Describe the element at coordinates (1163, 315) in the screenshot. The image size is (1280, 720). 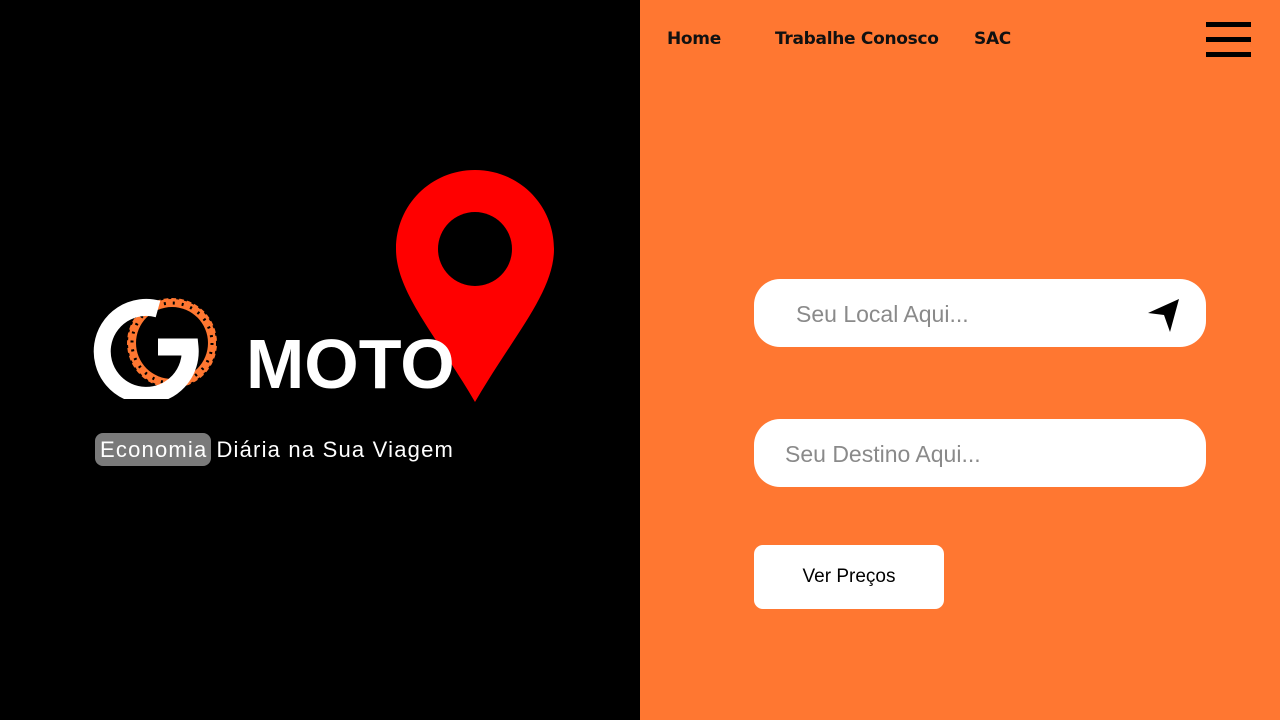
I see `navigation-arrow-icon` at that location.